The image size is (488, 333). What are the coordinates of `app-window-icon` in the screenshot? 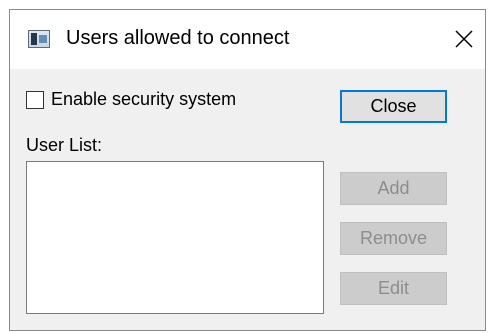 It's located at (39, 39).